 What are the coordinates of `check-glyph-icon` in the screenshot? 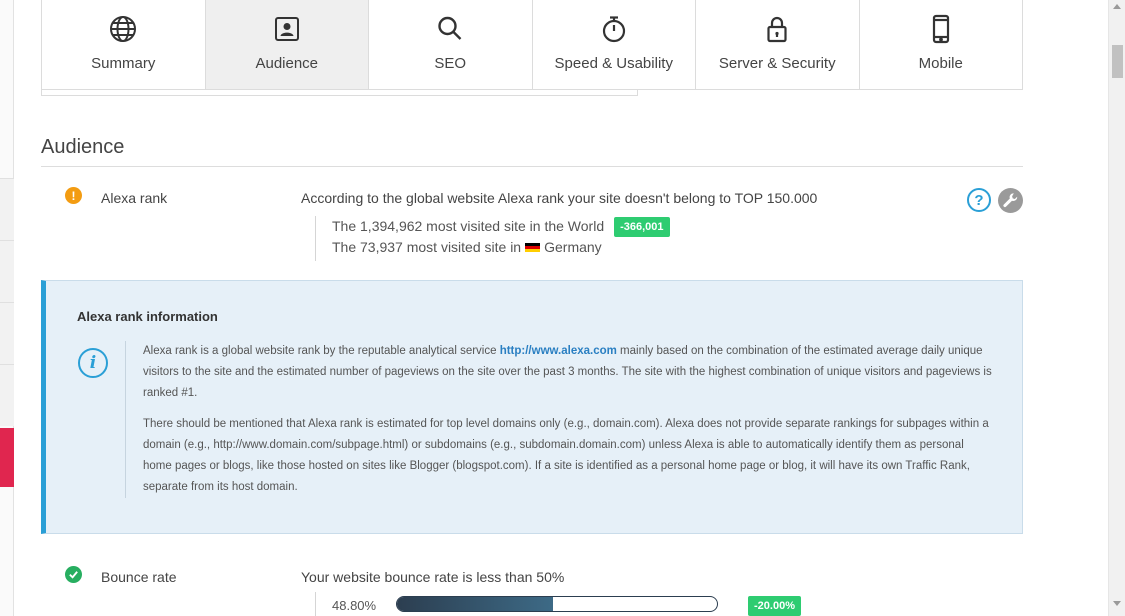 It's located at (73, 575).